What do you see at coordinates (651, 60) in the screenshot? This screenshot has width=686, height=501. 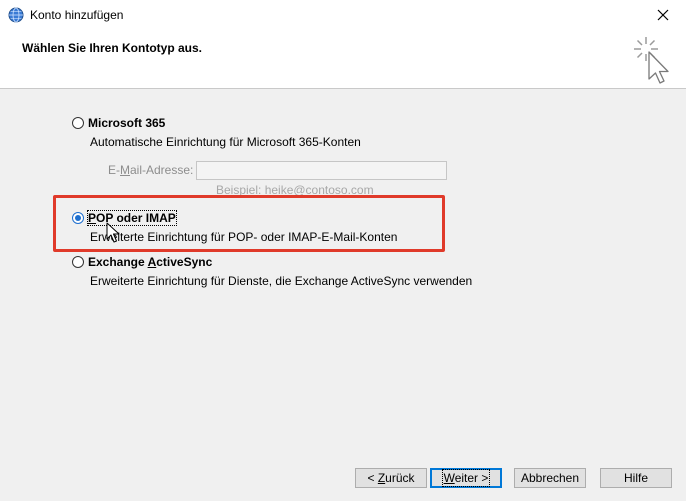 I see `wizard-sparkle-cursor-icon` at bounding box center [651, 60].